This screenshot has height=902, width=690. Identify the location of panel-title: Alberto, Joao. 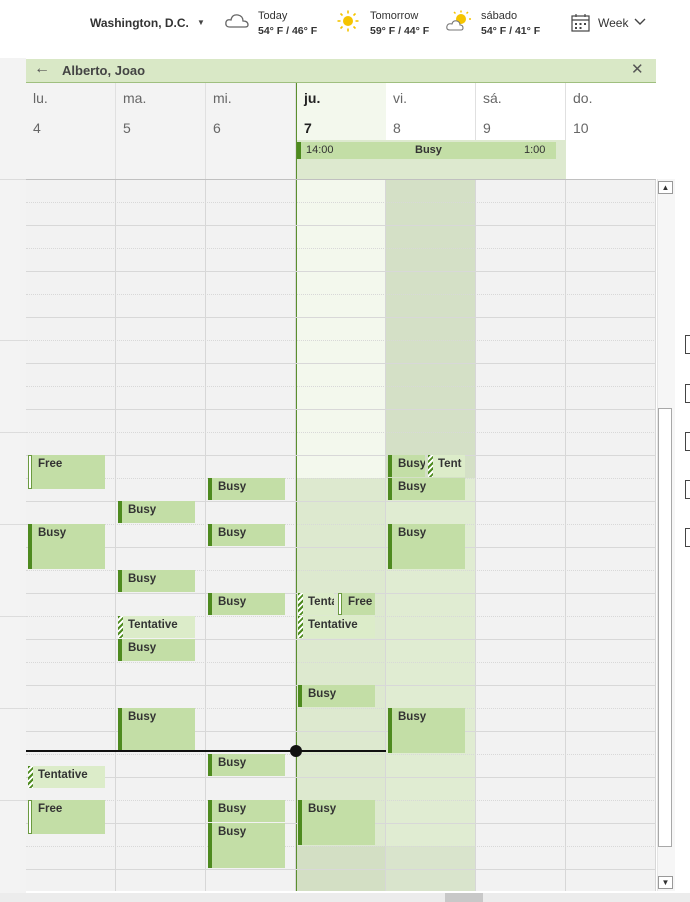
(104, 70).